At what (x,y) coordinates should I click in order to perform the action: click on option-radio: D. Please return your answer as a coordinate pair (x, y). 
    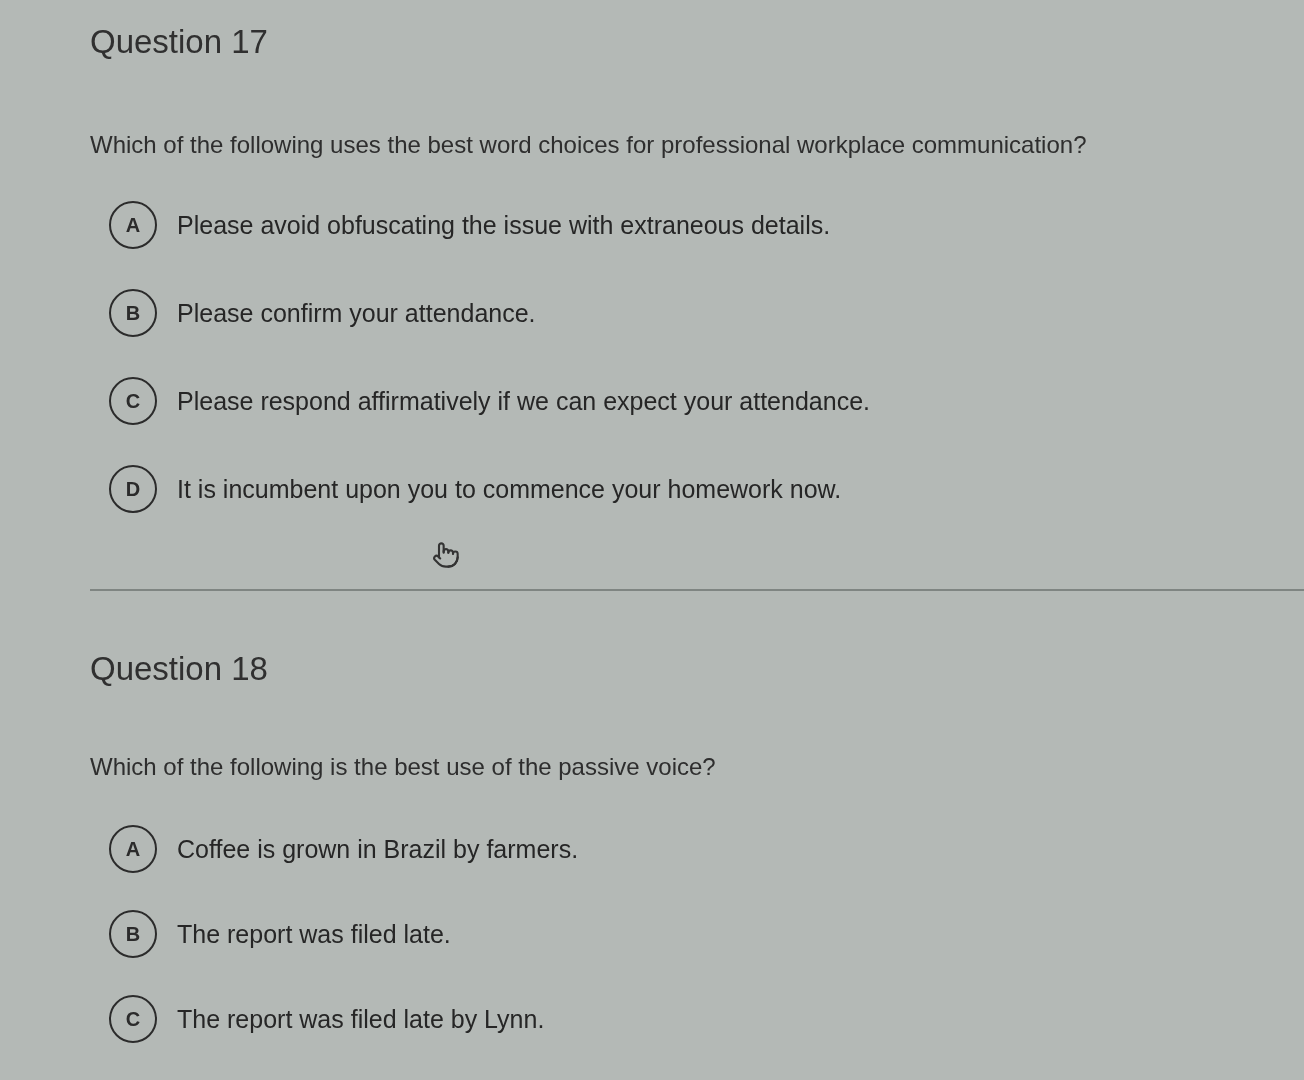
    Looking at the image, I should click on (133, 489).